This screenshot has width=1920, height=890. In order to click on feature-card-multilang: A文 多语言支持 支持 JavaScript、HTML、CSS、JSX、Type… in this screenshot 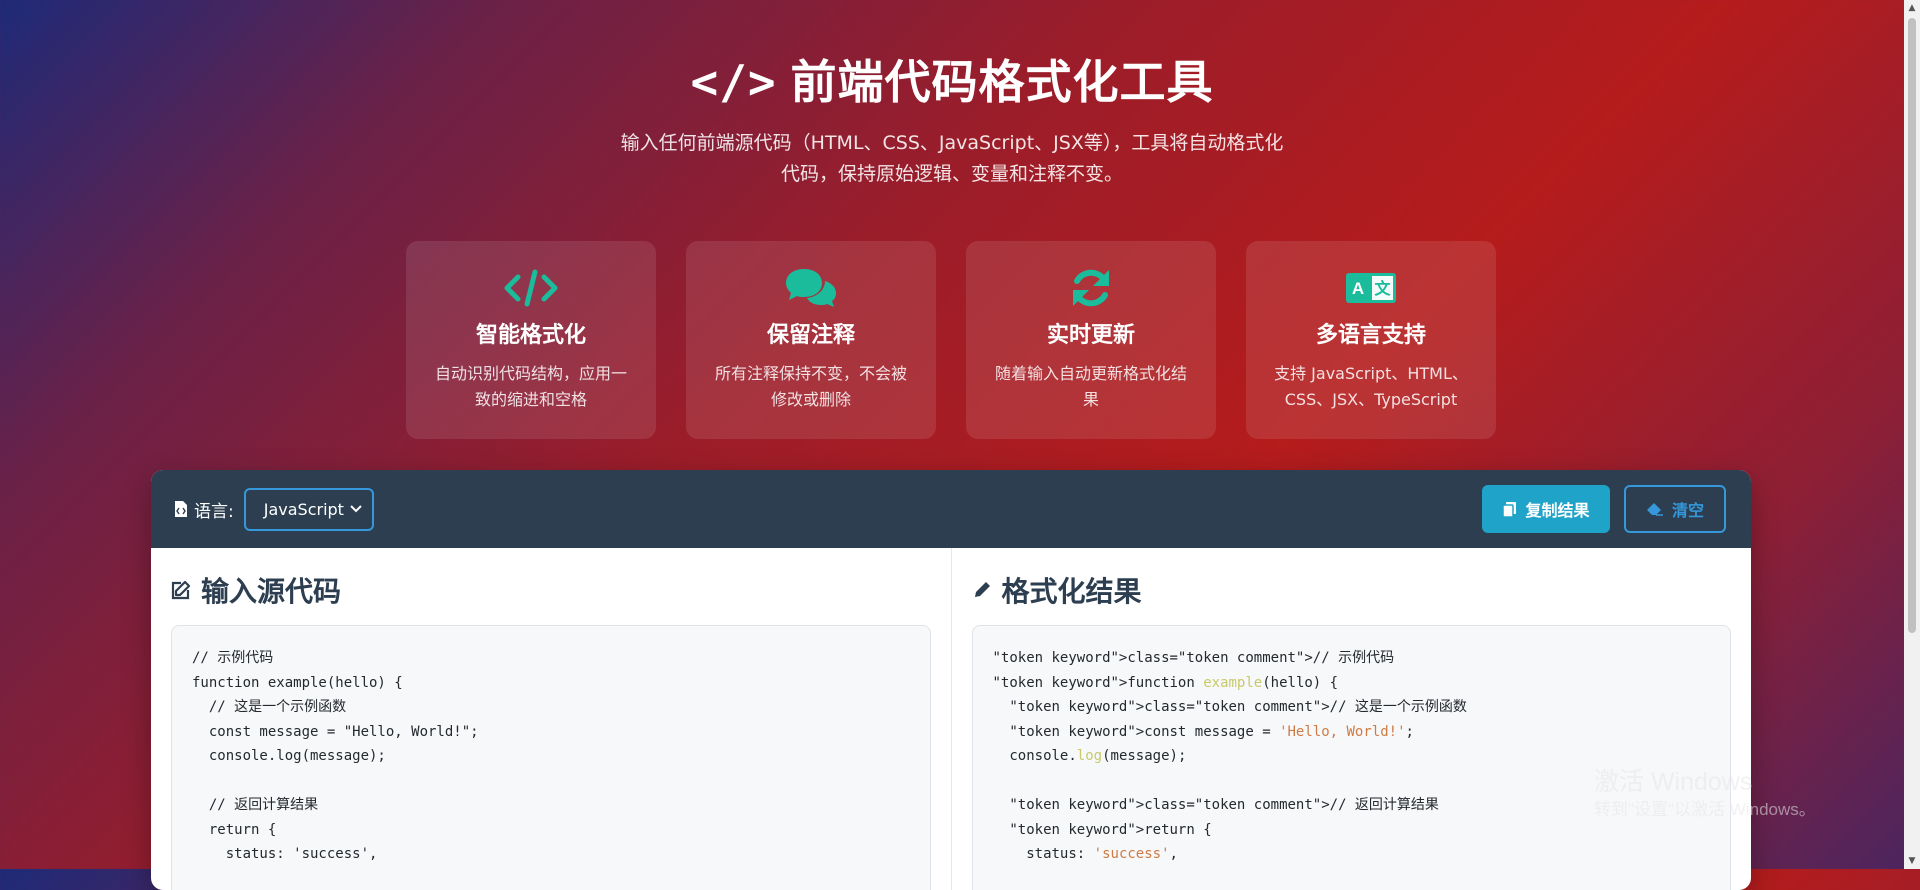, I will do `click(1371, 340)`.